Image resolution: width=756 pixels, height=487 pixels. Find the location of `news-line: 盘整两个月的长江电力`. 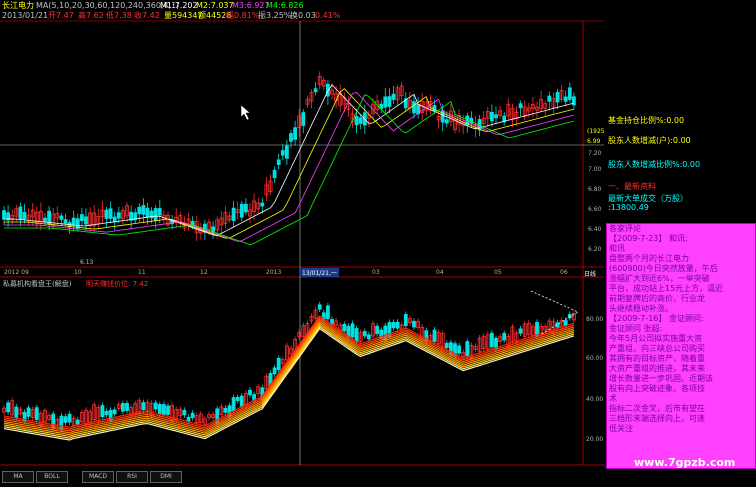

news-line: 盘整两个月的长江电力 is located at coordinates (649, 258).